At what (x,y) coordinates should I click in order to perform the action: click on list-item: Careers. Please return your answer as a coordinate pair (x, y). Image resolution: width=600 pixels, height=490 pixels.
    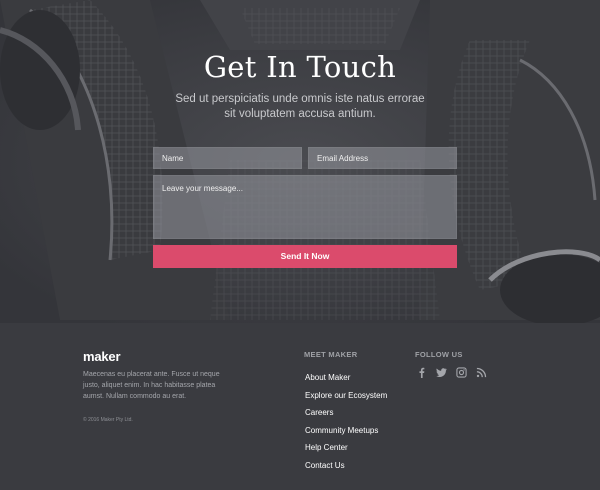
    Looking at the image, I should click on (346, 411).